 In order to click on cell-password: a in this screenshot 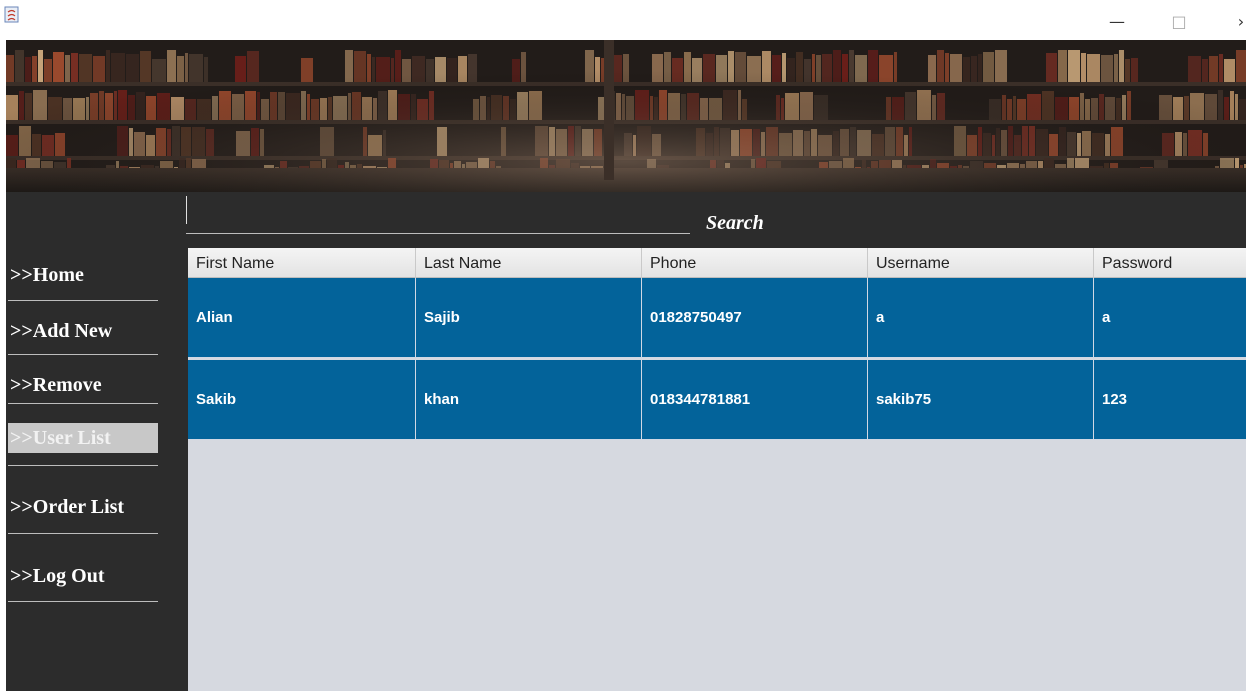, I will do `click(1106, 317)`.